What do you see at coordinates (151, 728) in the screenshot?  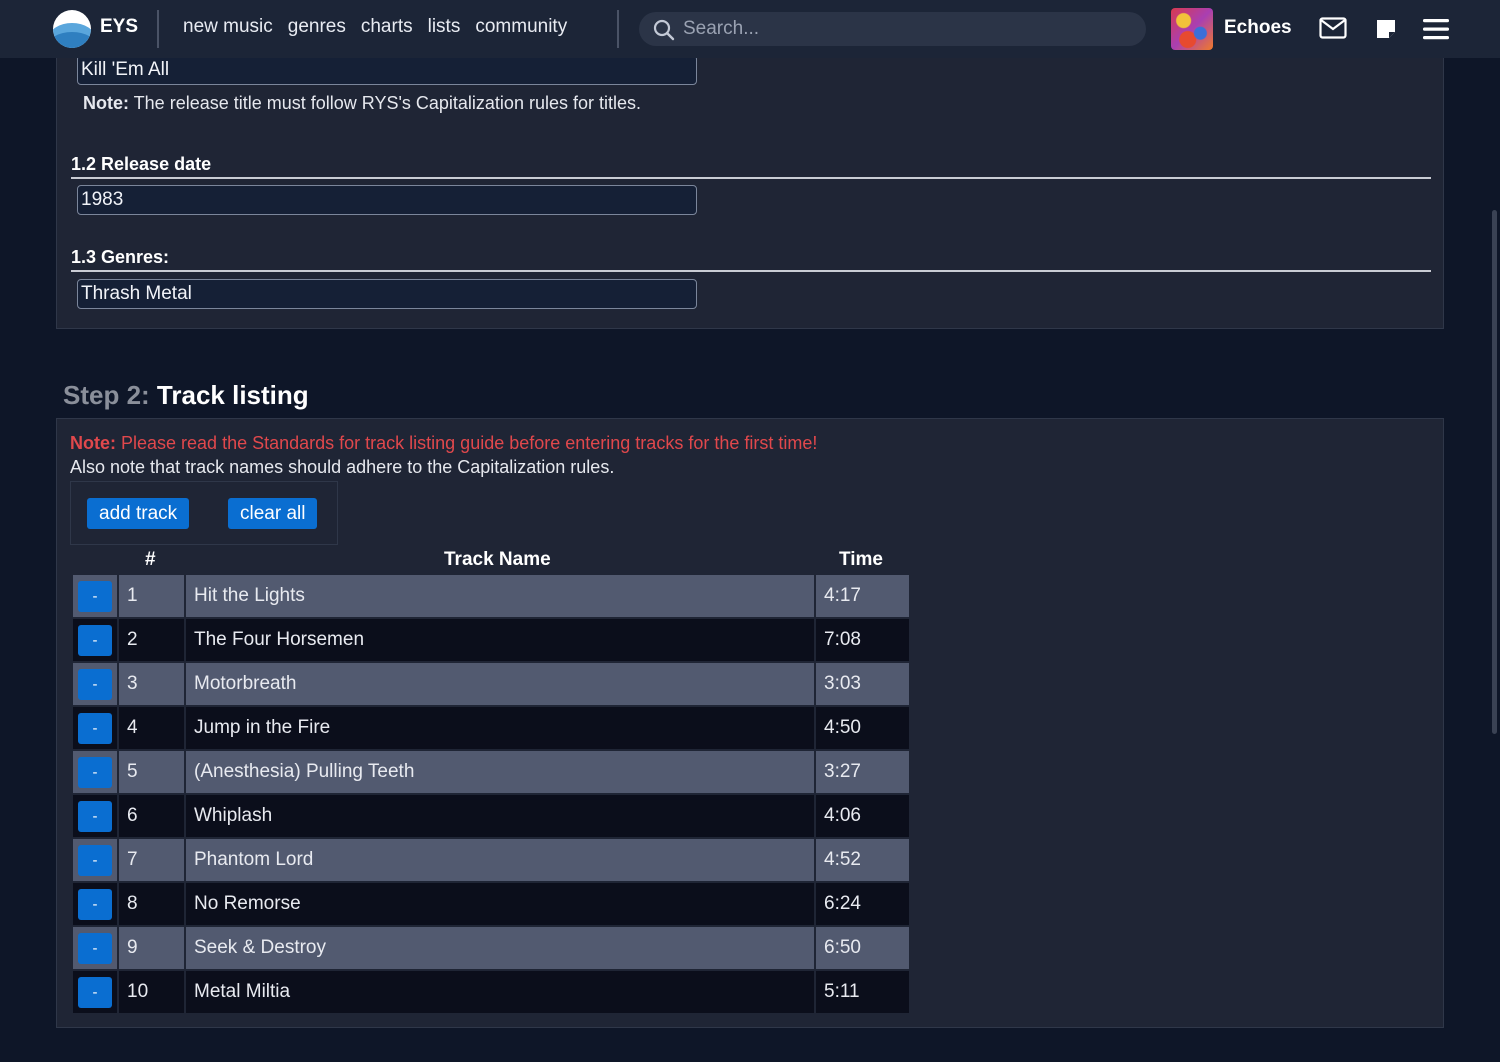 I see `track-number: 4` at bounding box center [151, 728].